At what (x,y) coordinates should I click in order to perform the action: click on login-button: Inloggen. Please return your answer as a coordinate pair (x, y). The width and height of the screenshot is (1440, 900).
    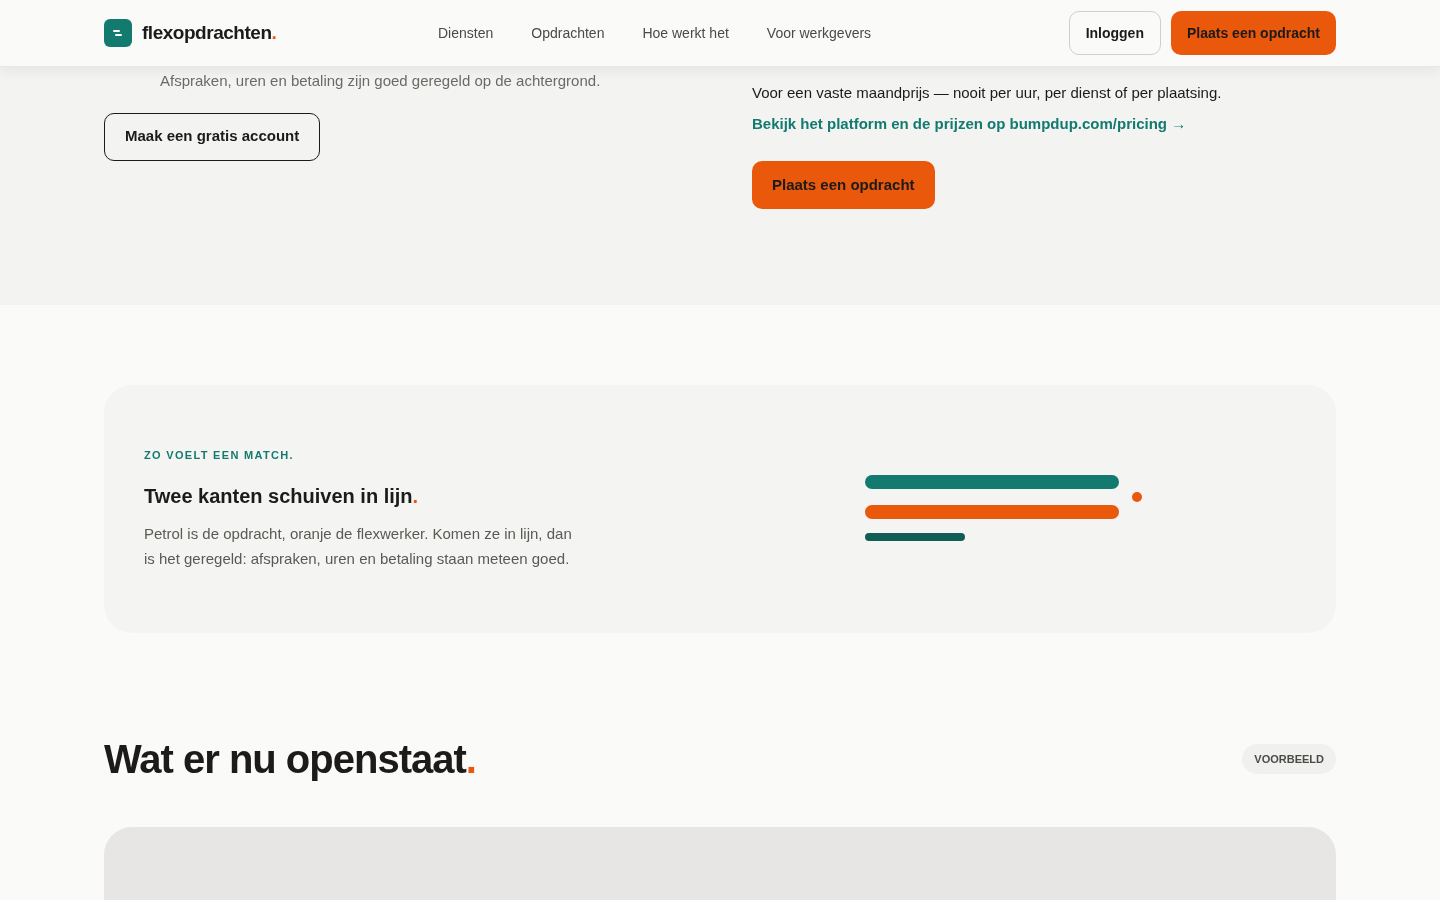
    Looking at the image, I should click on (1114, 33).